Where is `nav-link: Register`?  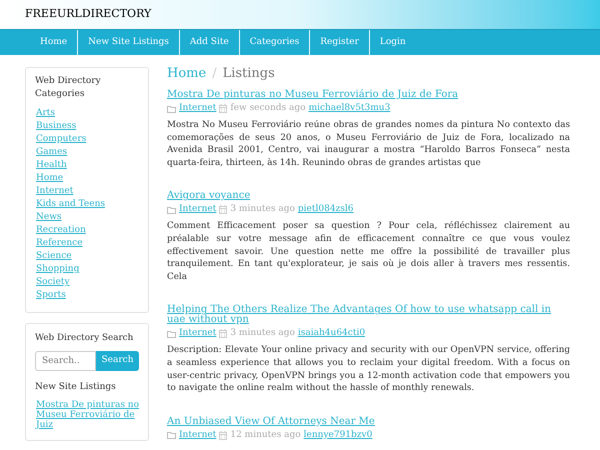 nav-link: Register is located at coordinates (340, 42).